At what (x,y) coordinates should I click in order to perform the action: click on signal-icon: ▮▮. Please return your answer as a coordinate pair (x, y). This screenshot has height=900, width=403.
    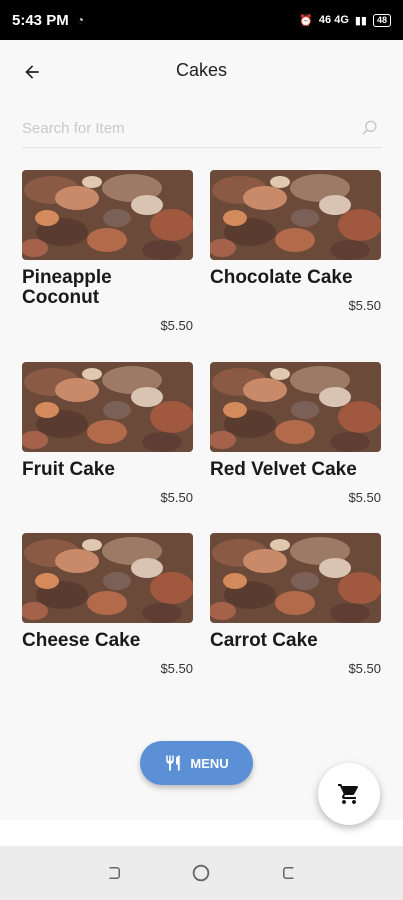
    Looking at the image, I should click on (360, 20).